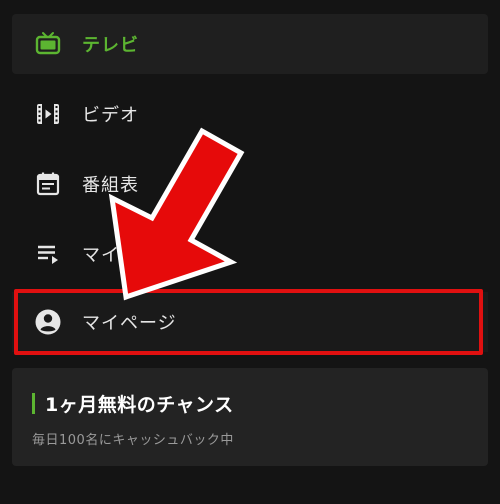  I want to click on sidebar-item-label: テレビ, so click(110, 45).